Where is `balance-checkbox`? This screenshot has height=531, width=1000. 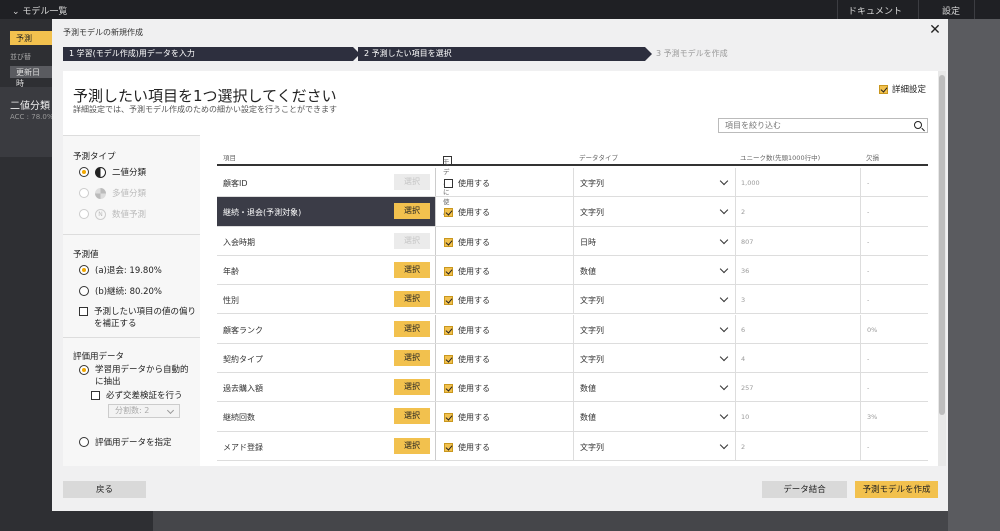
balance-checkbox is located at coordinates (83, 311).